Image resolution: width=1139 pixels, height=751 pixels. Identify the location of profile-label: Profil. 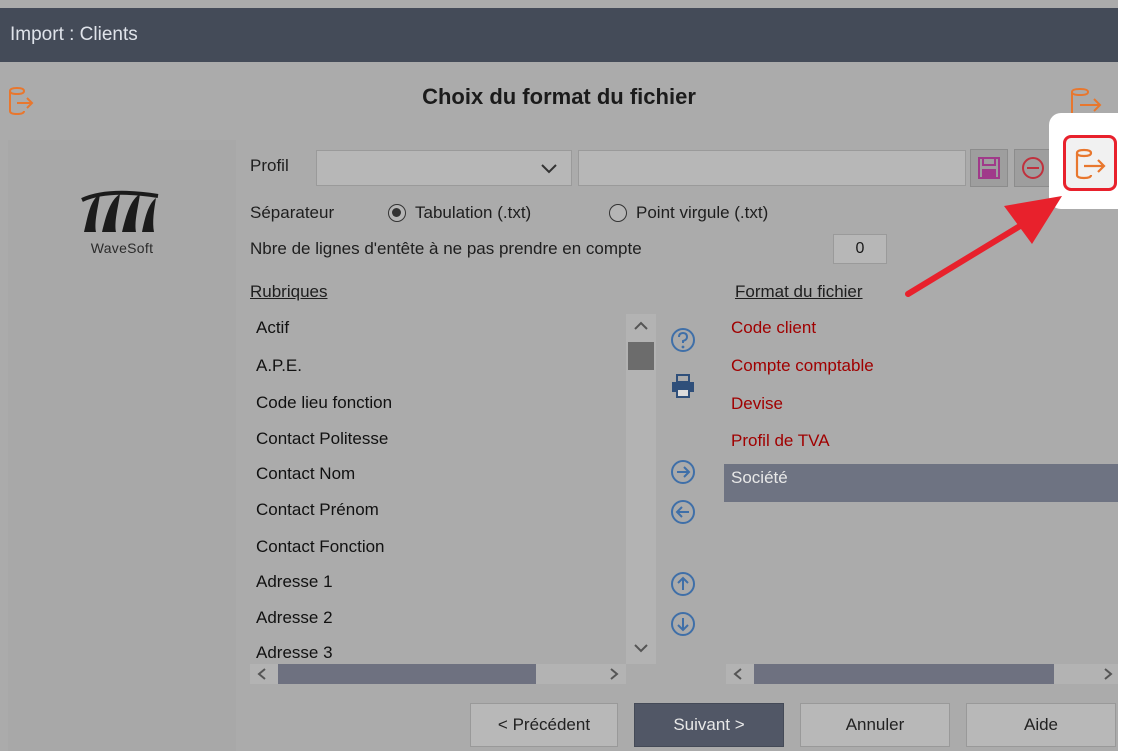
(269, 165).